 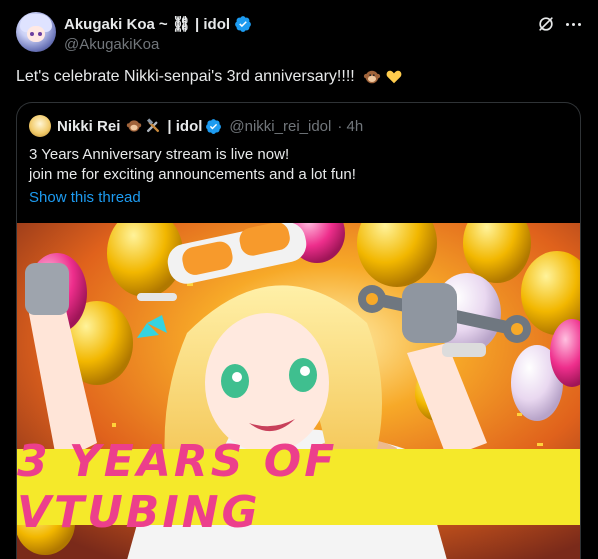 I want to click on grok-link-icon, so click(x=546, y=24).